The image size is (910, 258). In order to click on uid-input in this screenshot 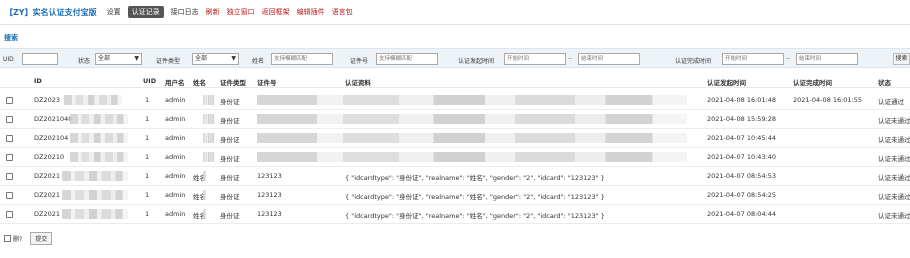, I will do `click(40, 59)`.